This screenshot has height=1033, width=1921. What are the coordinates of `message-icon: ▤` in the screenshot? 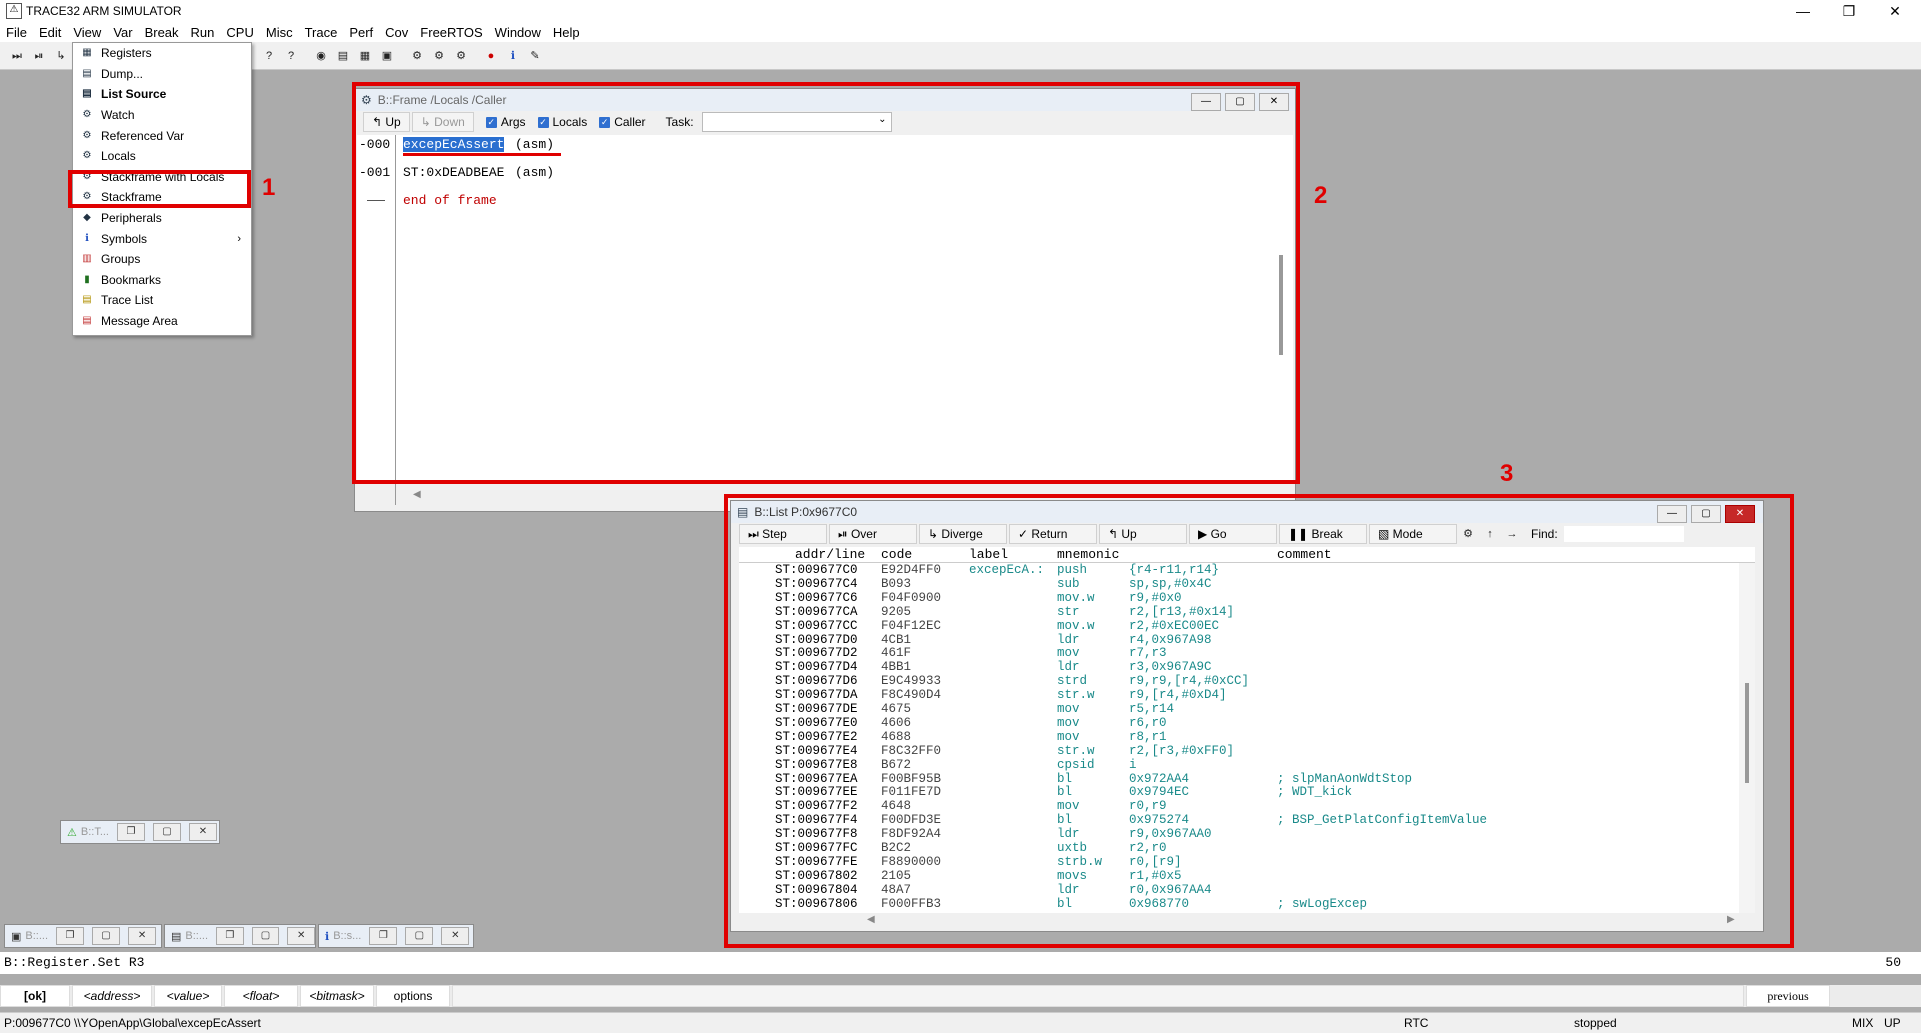 It's located at (87, 321).